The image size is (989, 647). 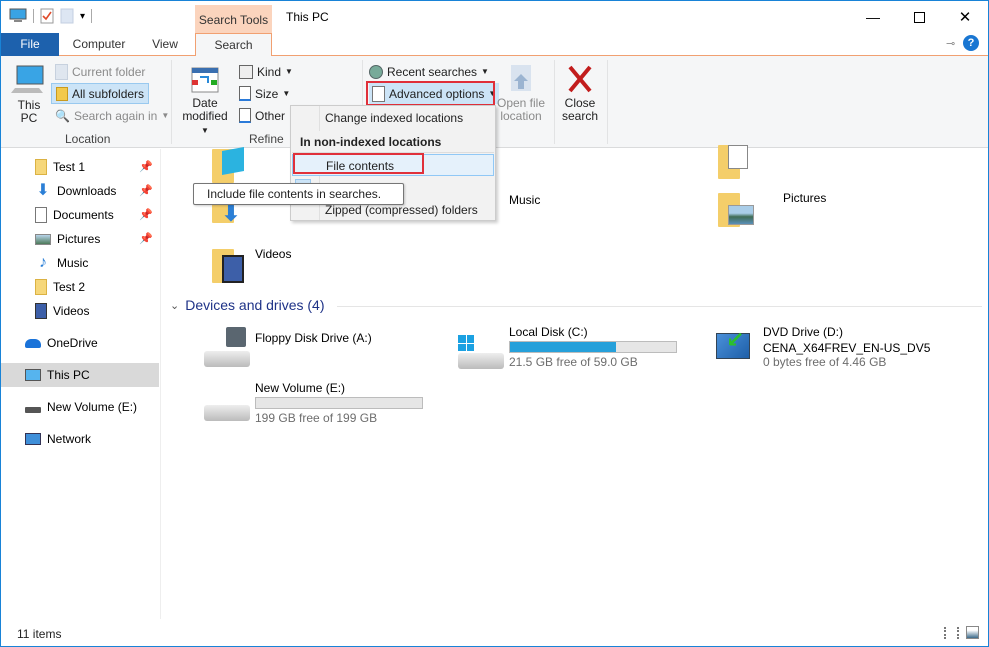 I want to click on nav-label: Documents, so click(x=83, y=215).